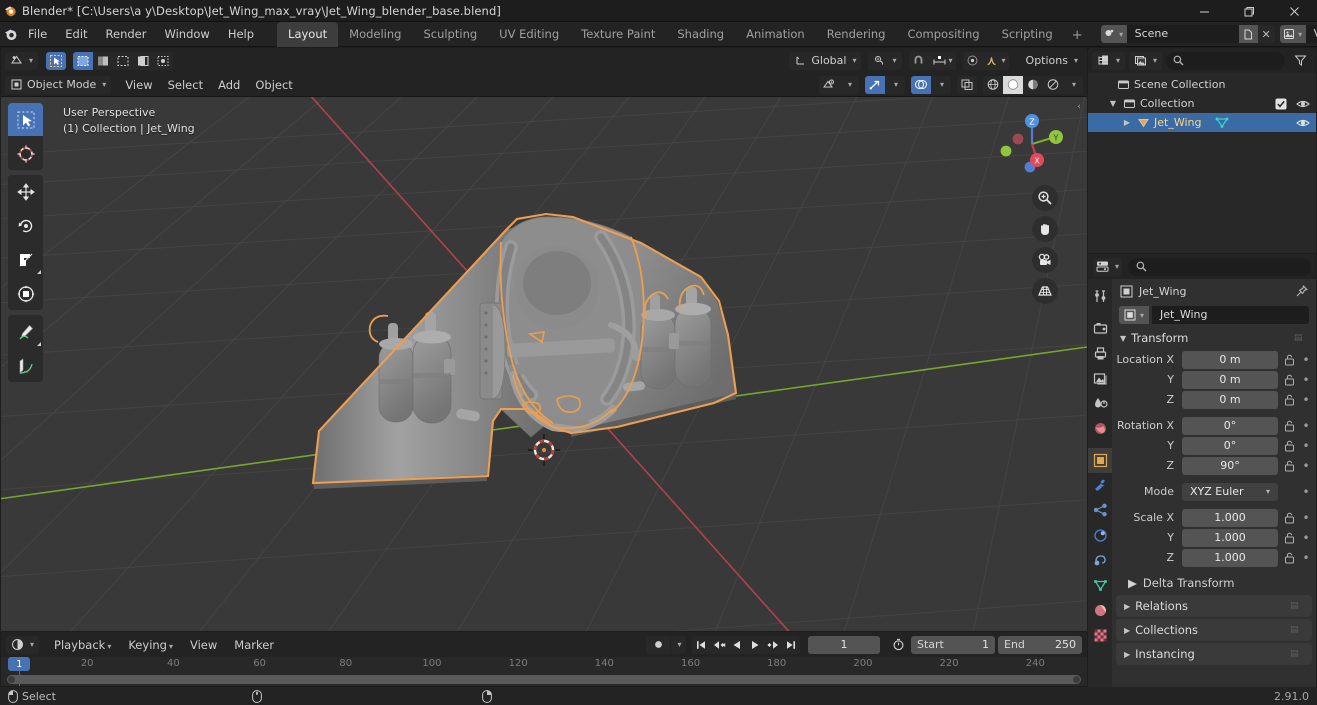 Image resolution: width=1317 pixels, height=705 pixels. Describe the element at coordinates (1127, 122) in the screenshot. I see `disclosure-triangle: ▶` at that location.